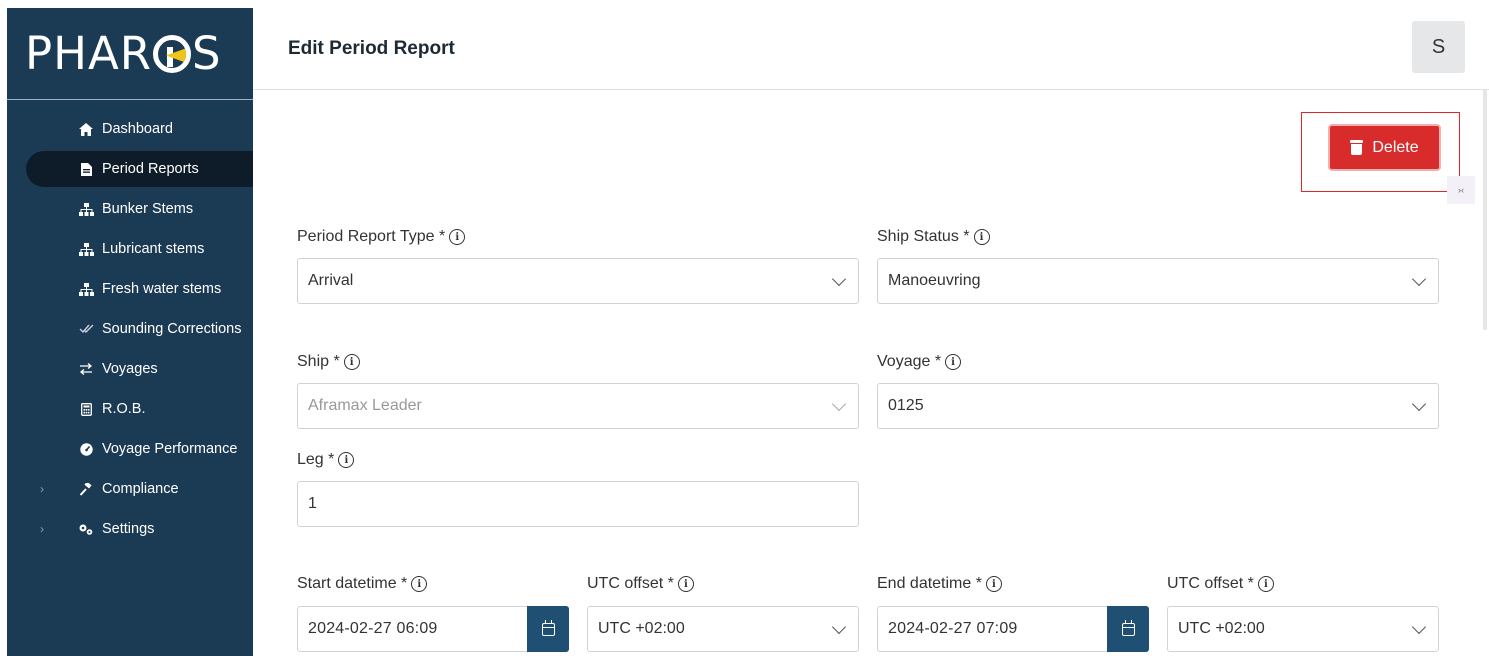 The image size is (1489, 656). Describe the element at coordinates (1013, 629) in the screenshot. I see `end-datetime-input: 2024-02-27 07:09` at that location.